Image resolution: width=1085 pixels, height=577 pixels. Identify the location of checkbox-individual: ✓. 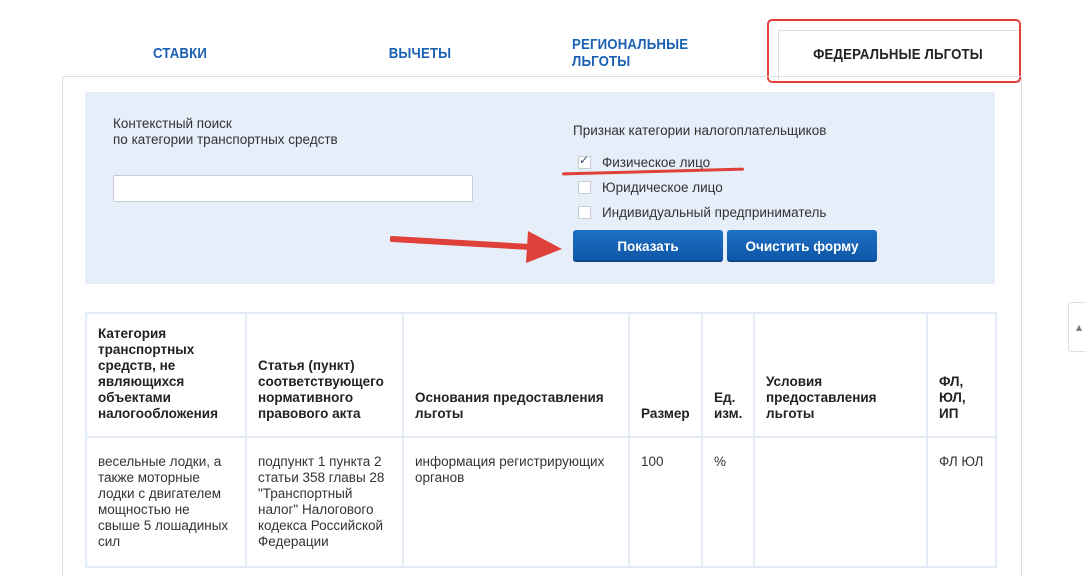
(584, 160).